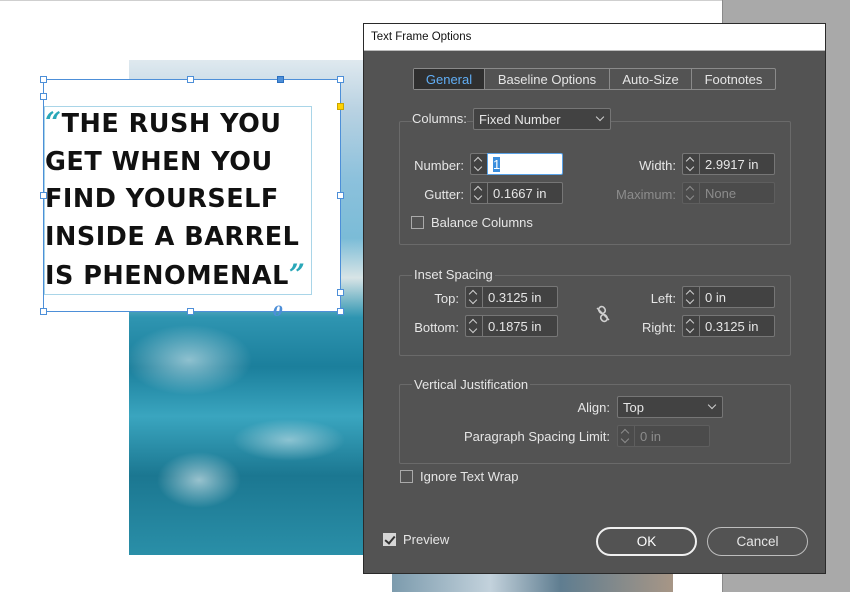 The width and height of the screenshot is (850, 592). What do you see at coordinates (657, 165) in the screenshot?
I see `width-label: Width:` at bounding box center [657, 165].